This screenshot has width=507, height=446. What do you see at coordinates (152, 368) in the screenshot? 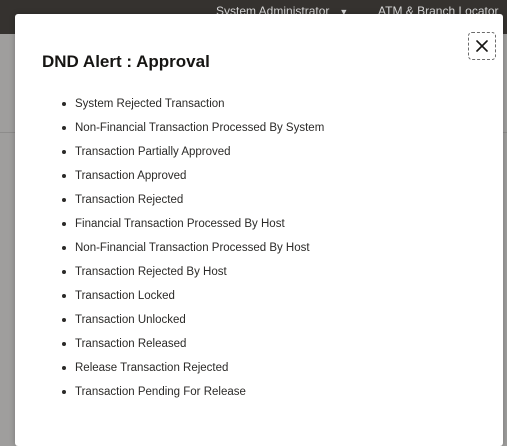
I see `list-item-label: Release Transaction Rejected` at bounding box center [152, 368].